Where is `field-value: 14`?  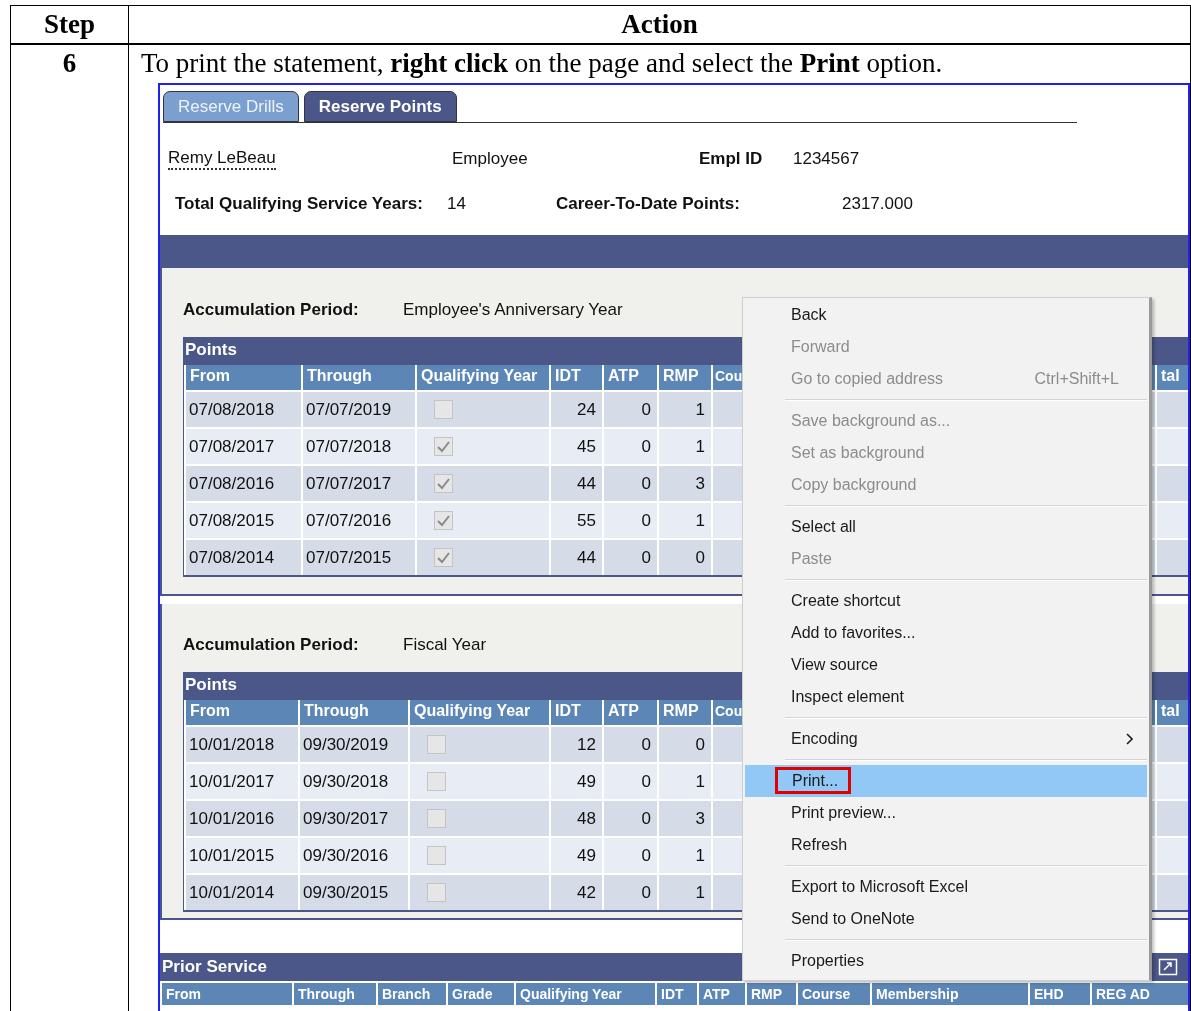
field-value: 14 is located at coordinates (456, 204).